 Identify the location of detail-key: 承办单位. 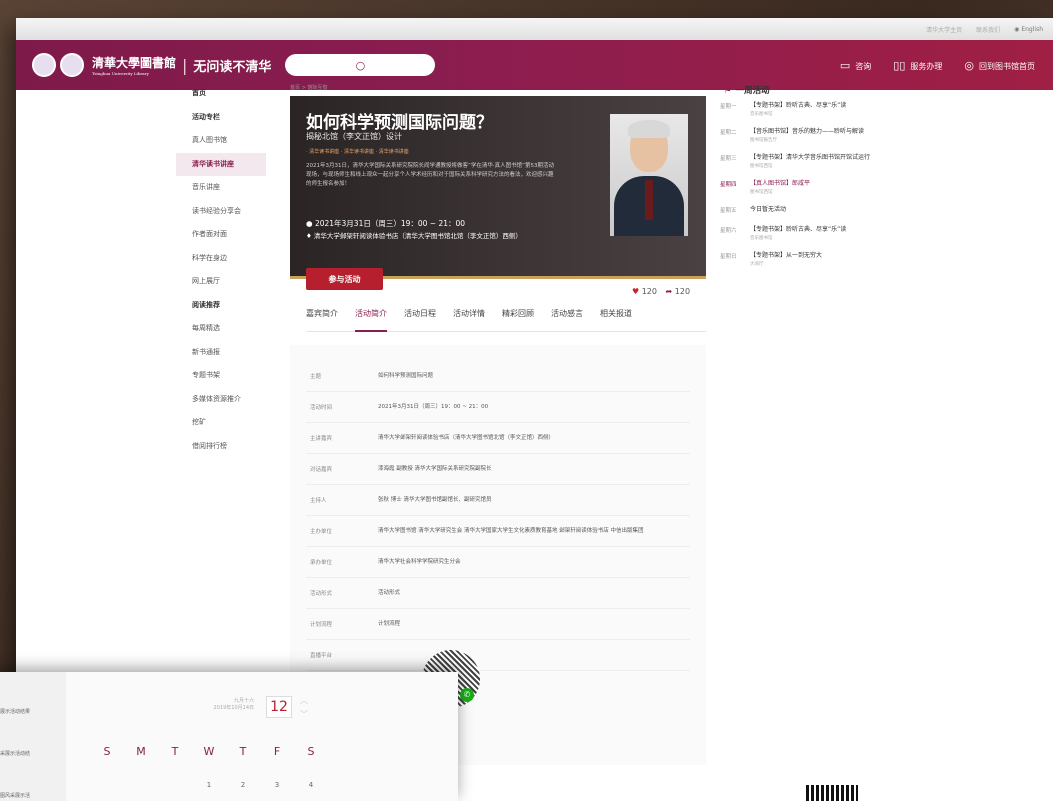
(321, 563).